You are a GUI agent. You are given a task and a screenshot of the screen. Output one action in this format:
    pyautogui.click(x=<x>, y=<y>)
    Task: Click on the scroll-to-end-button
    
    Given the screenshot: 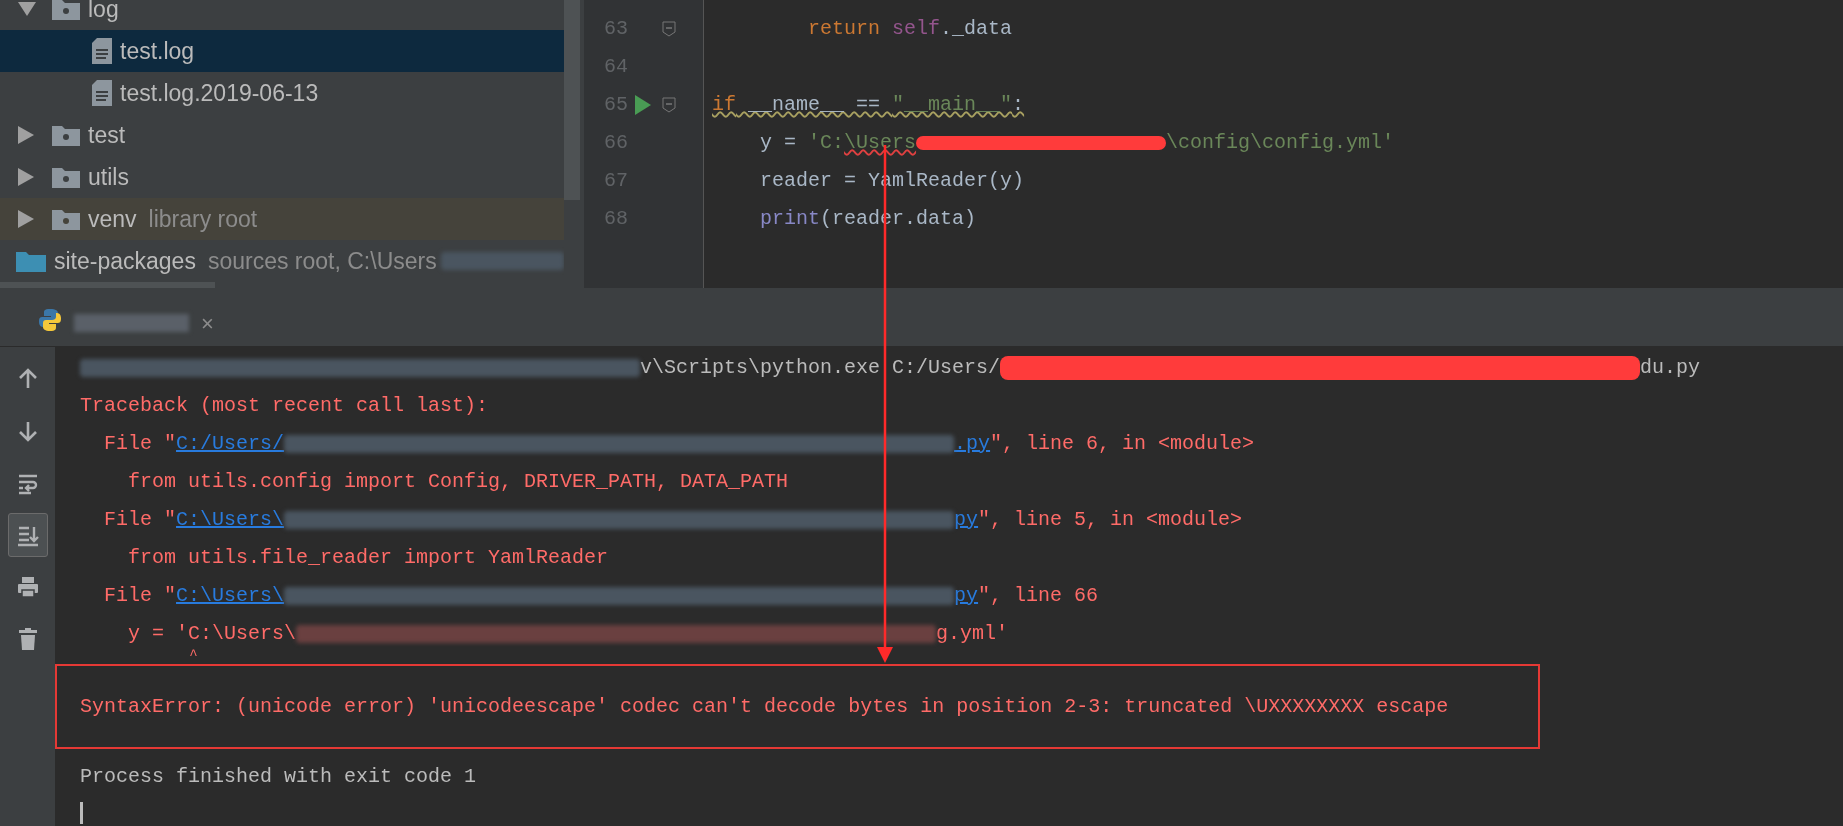 What is the action you would take?
    pyautogui.click(x=27, y=535)
    